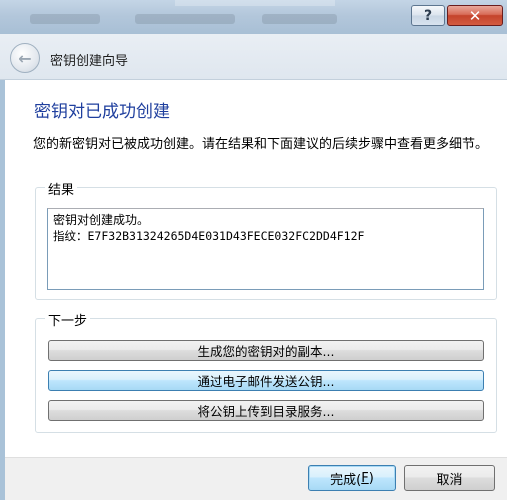  I want to click on wizard-title: 密钥创建向导, so click(89, 61).